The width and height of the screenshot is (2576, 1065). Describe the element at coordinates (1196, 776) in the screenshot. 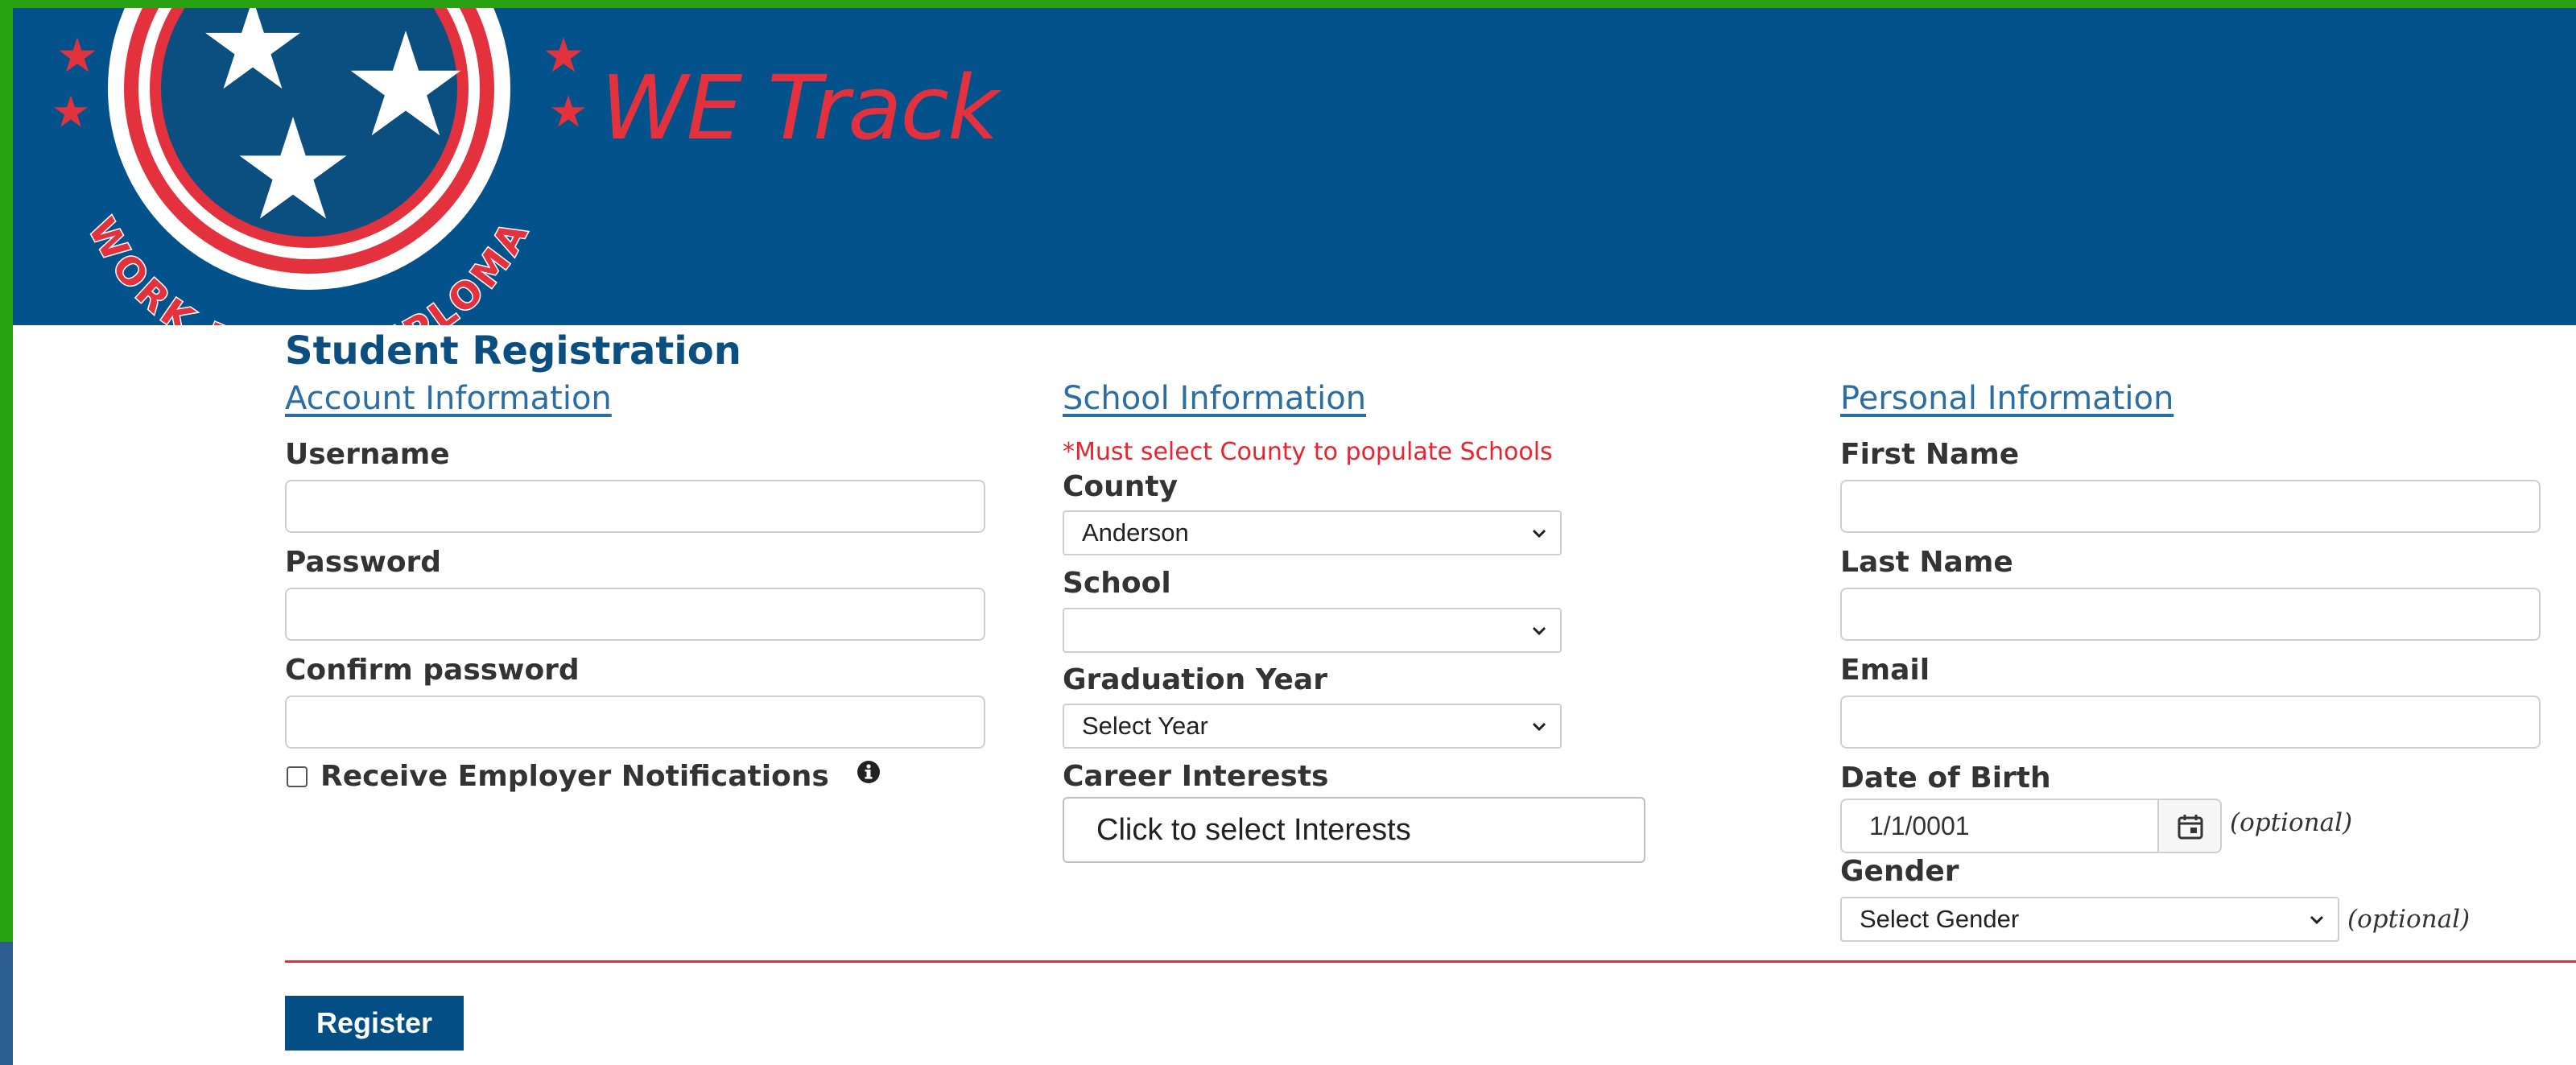

I see `career-interests-label: Career Interests` at that location.